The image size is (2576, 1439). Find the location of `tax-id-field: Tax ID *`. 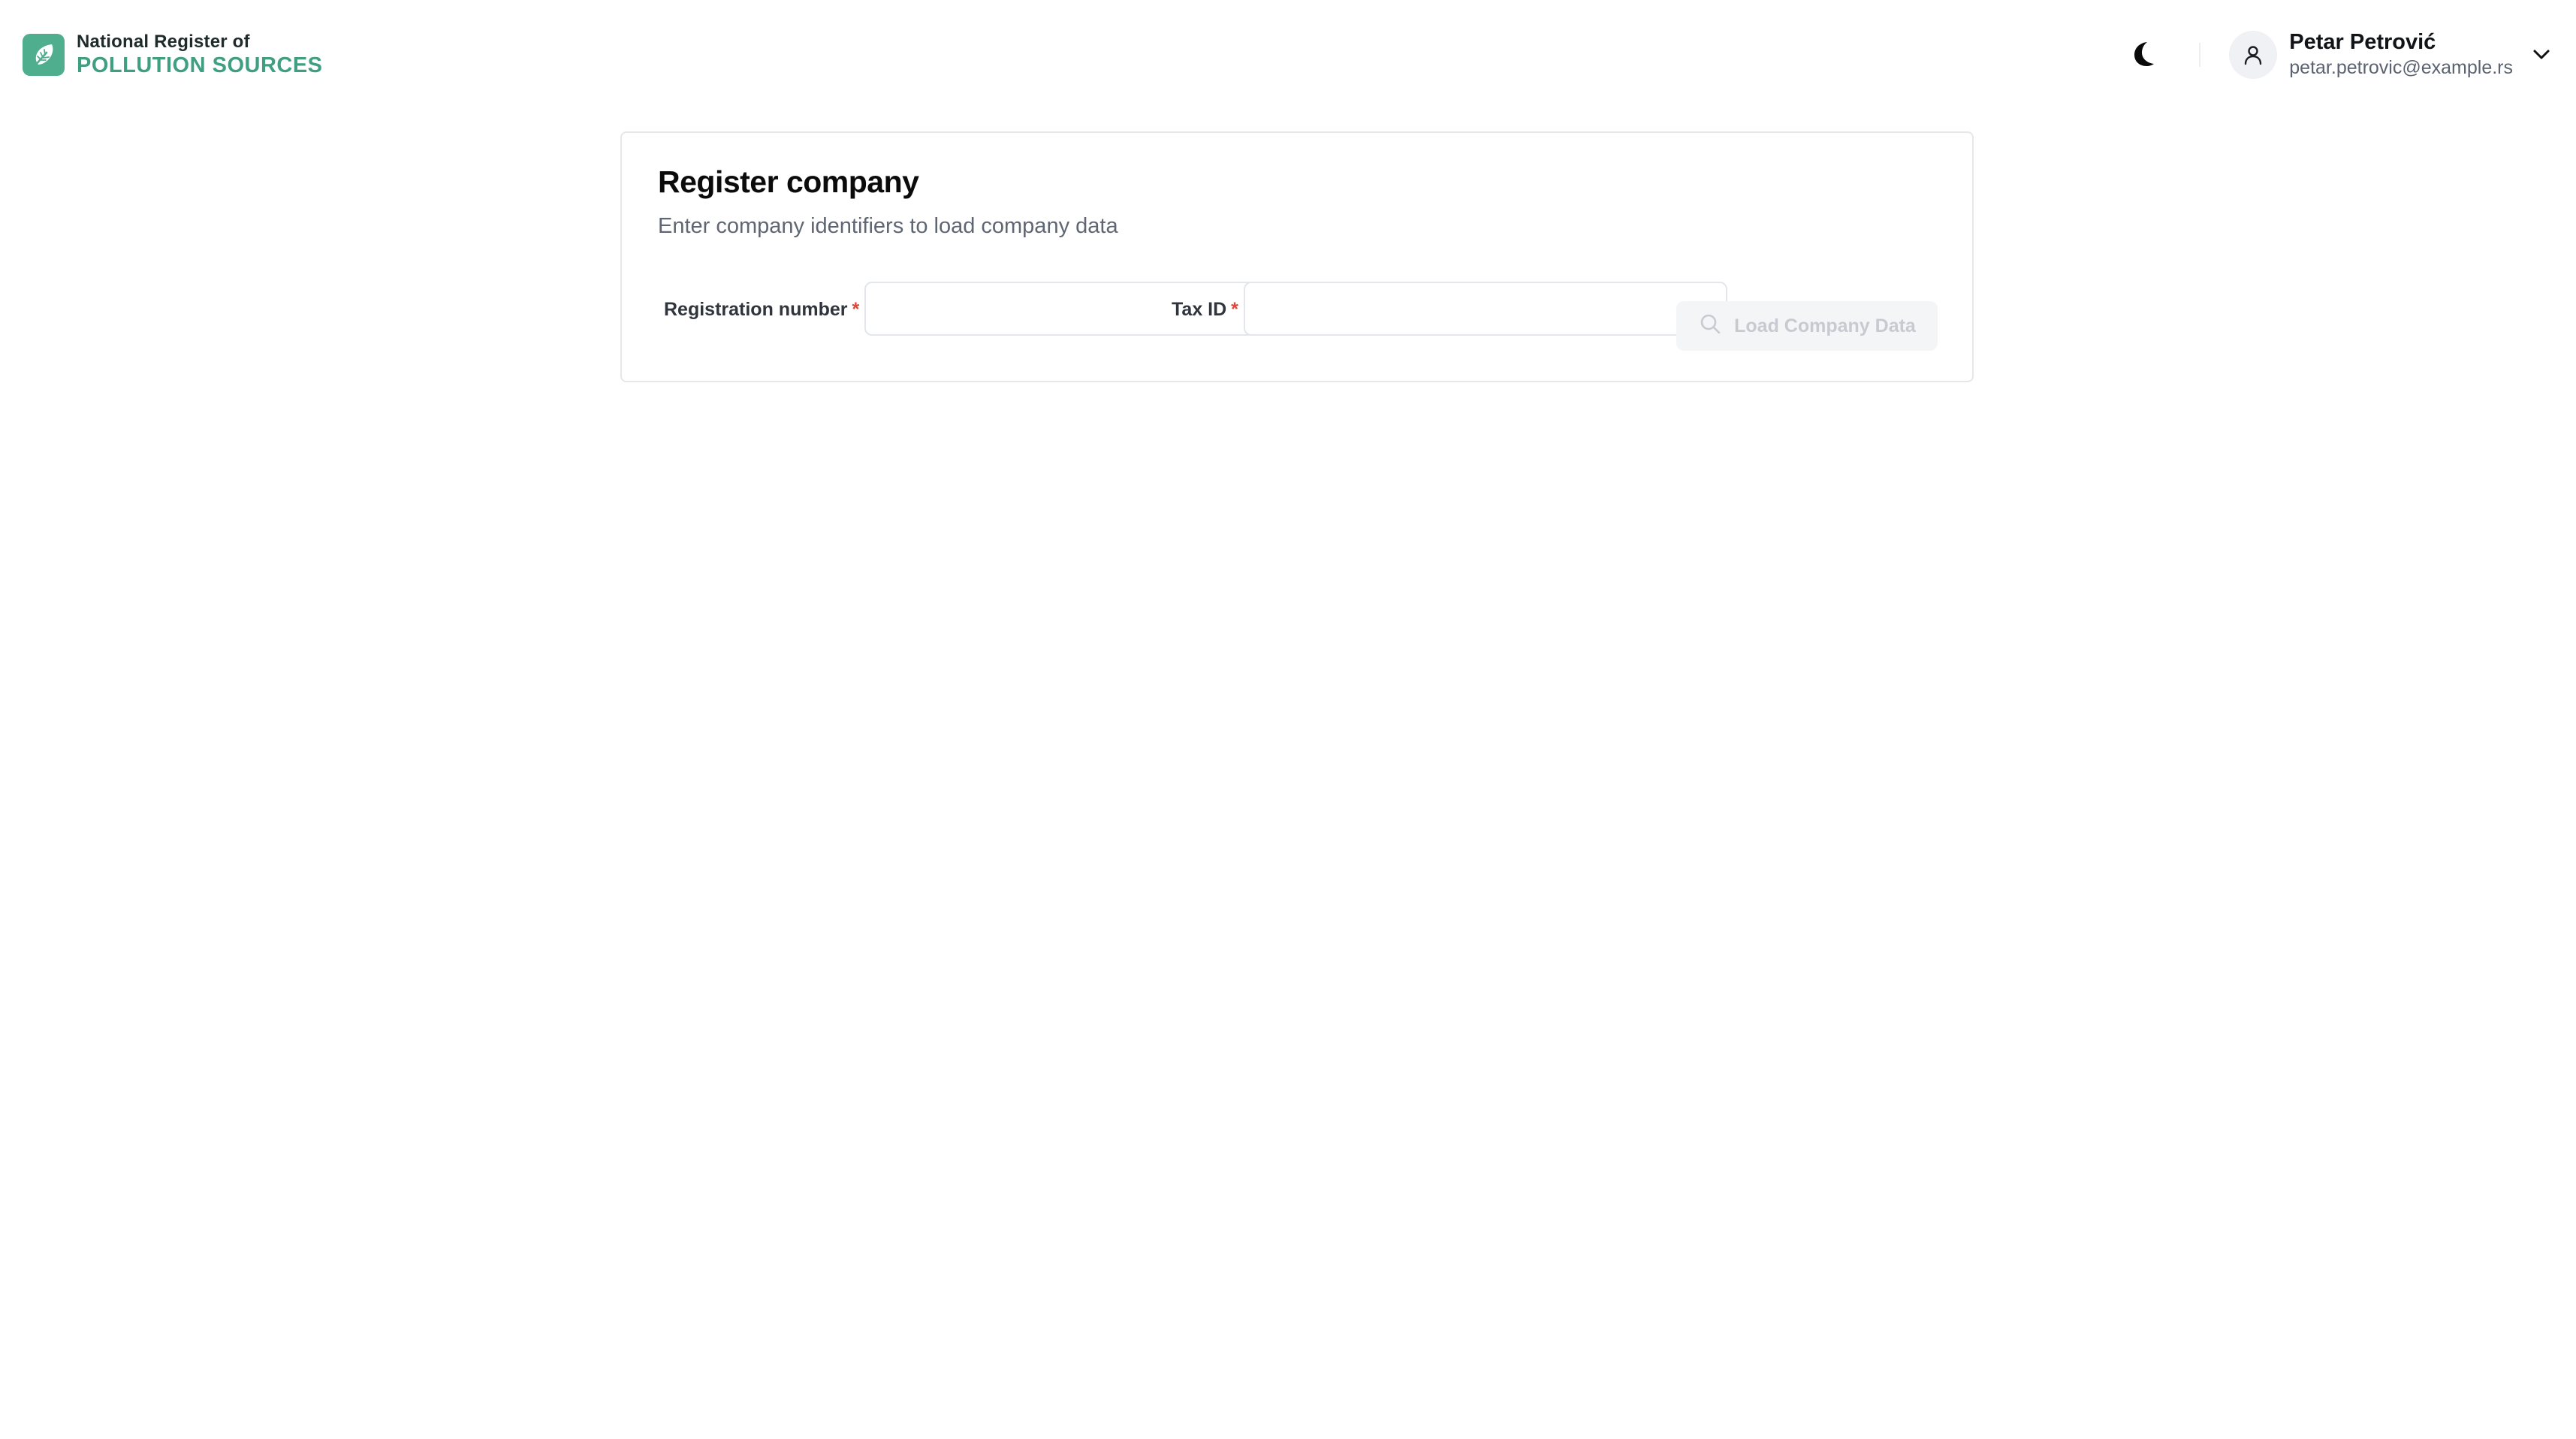

tax-id-field: Tax ID * is located at coordinates (1446, 306).